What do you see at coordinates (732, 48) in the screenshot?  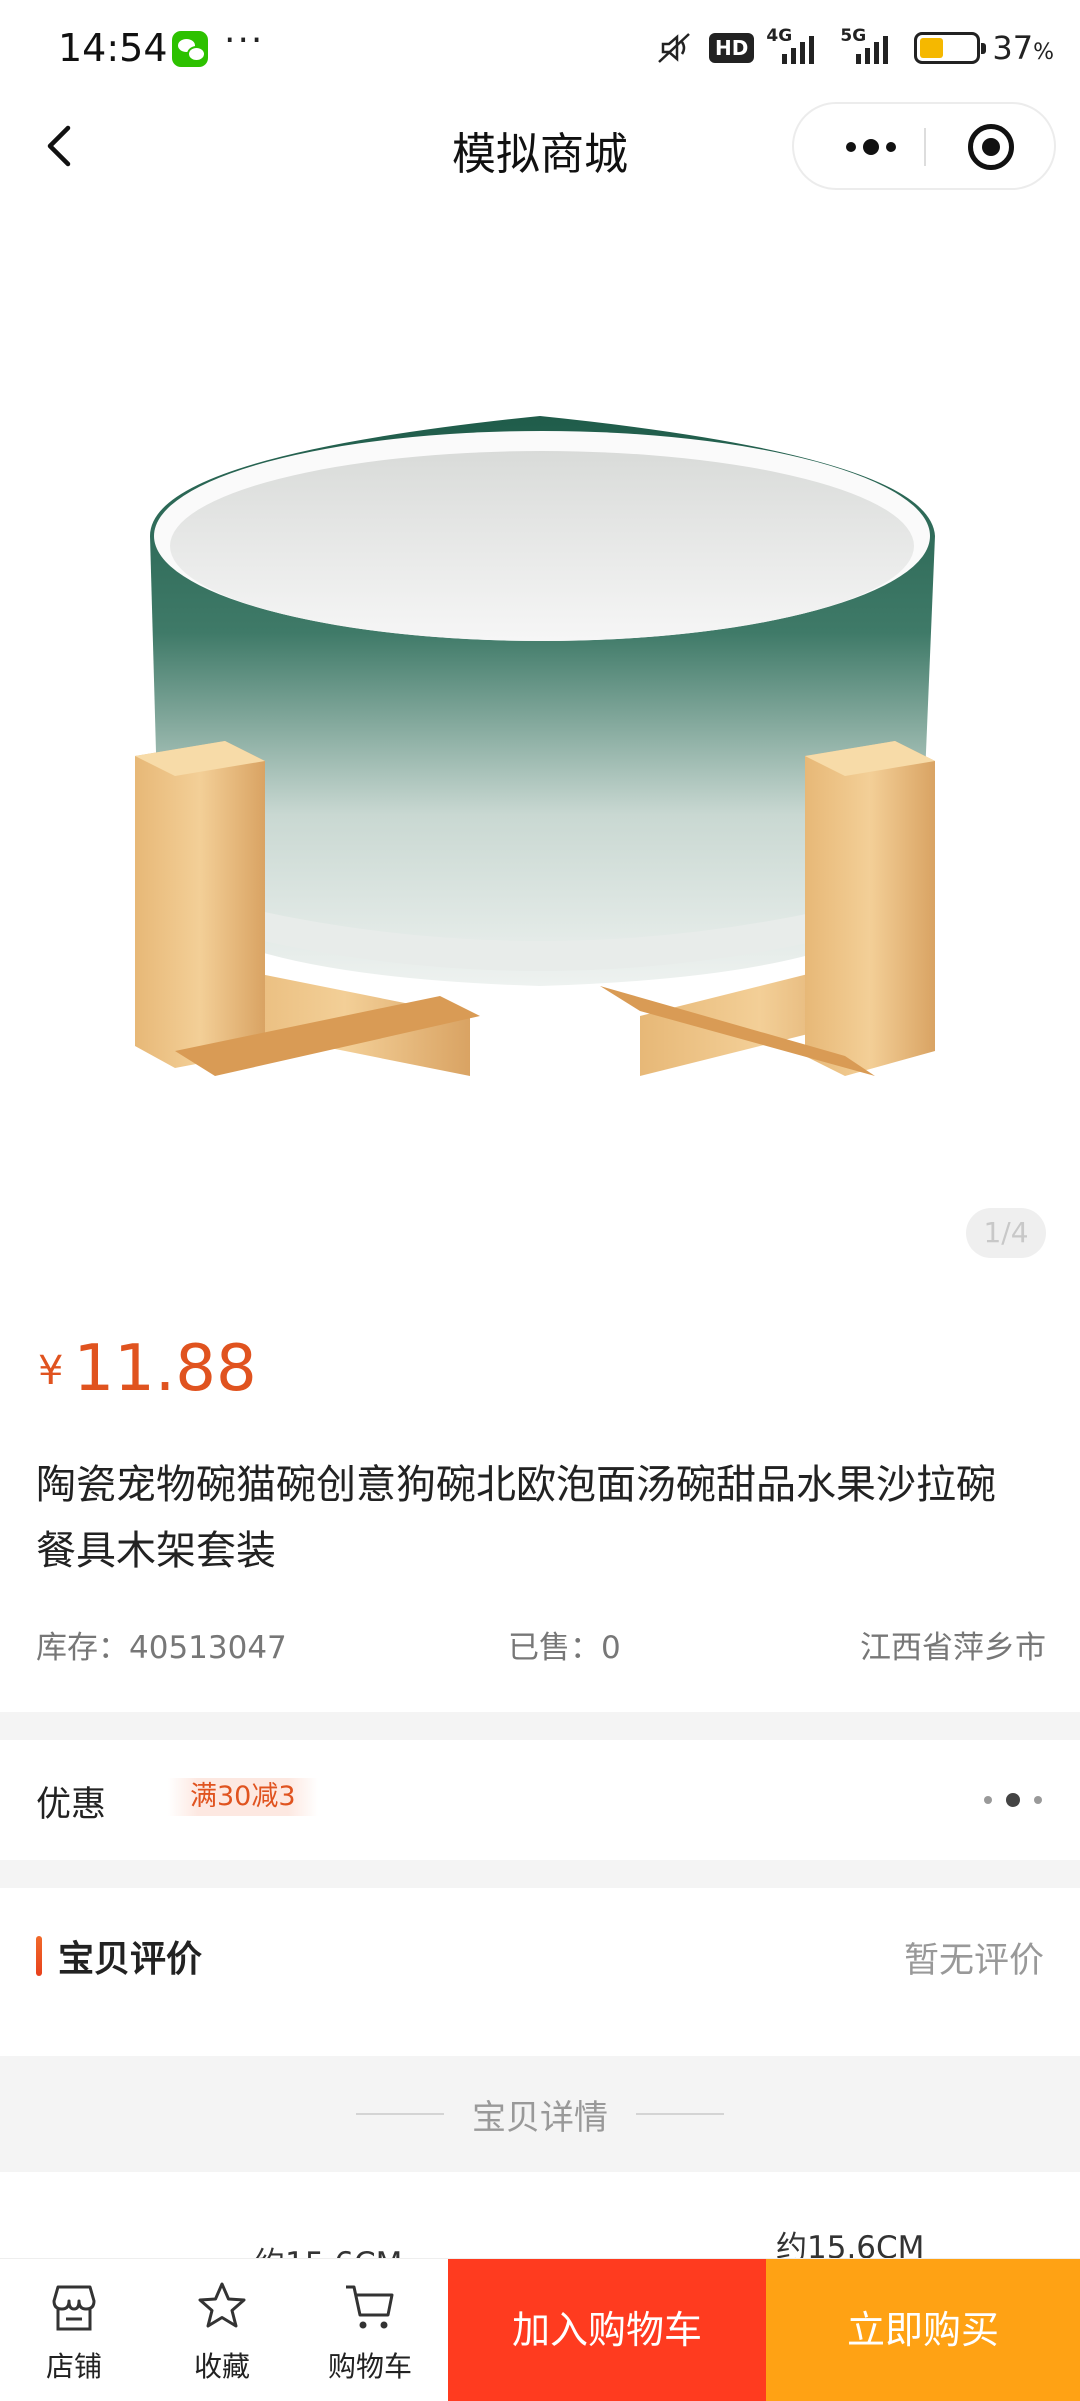 I see `hd-icon: HD` at bounding box center [732, 48].